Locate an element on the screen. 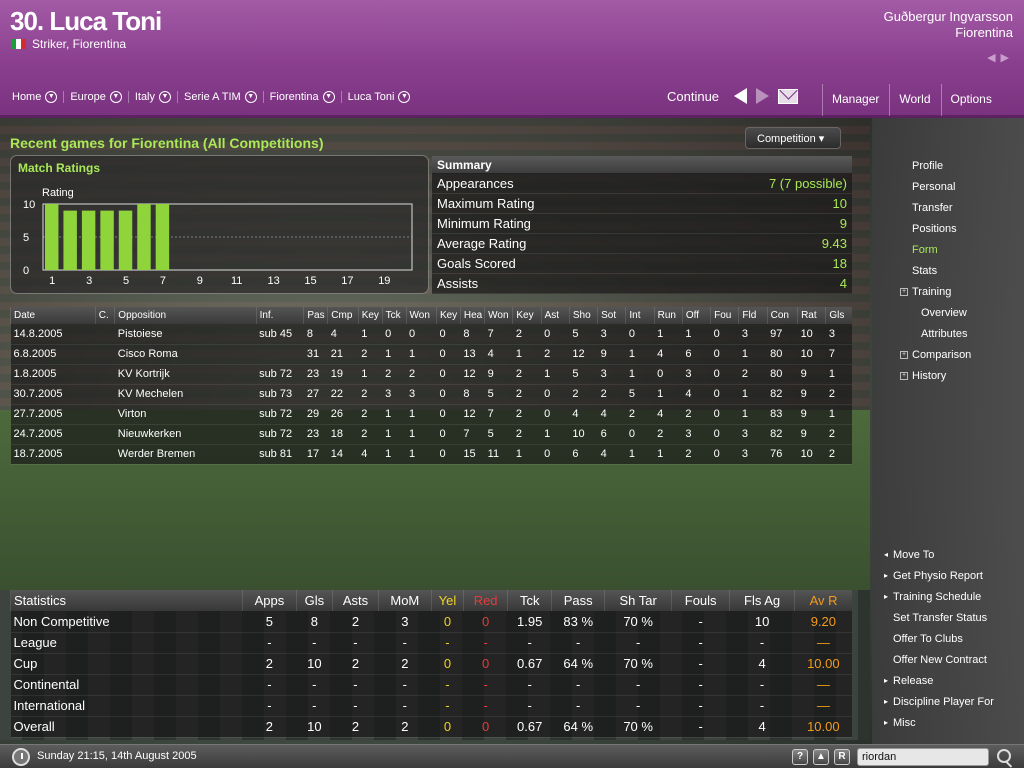  games-column-header: Inf. is located at coordinates (279, 315).